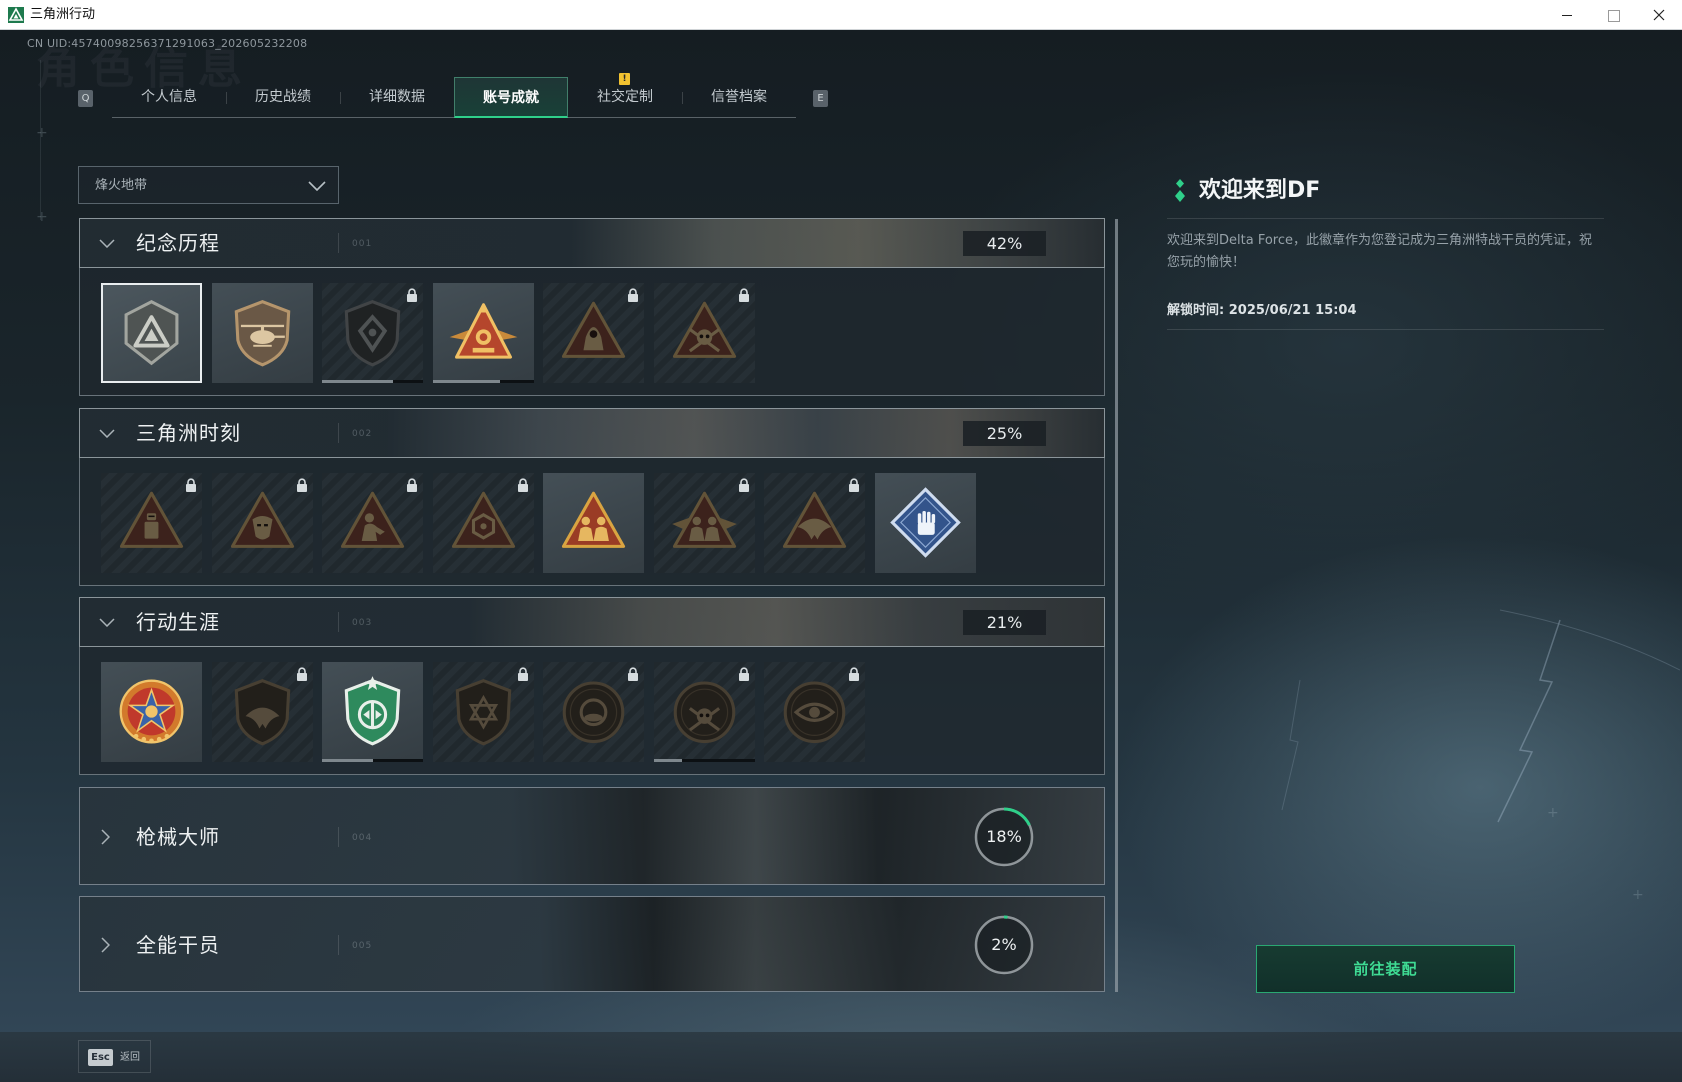 The image size is (1682, 1082). What do you see at coordinates (372, 519) in the screenshot?
I see `kneeling-soldier-triangle-icon` at bounding box center [372, 519].